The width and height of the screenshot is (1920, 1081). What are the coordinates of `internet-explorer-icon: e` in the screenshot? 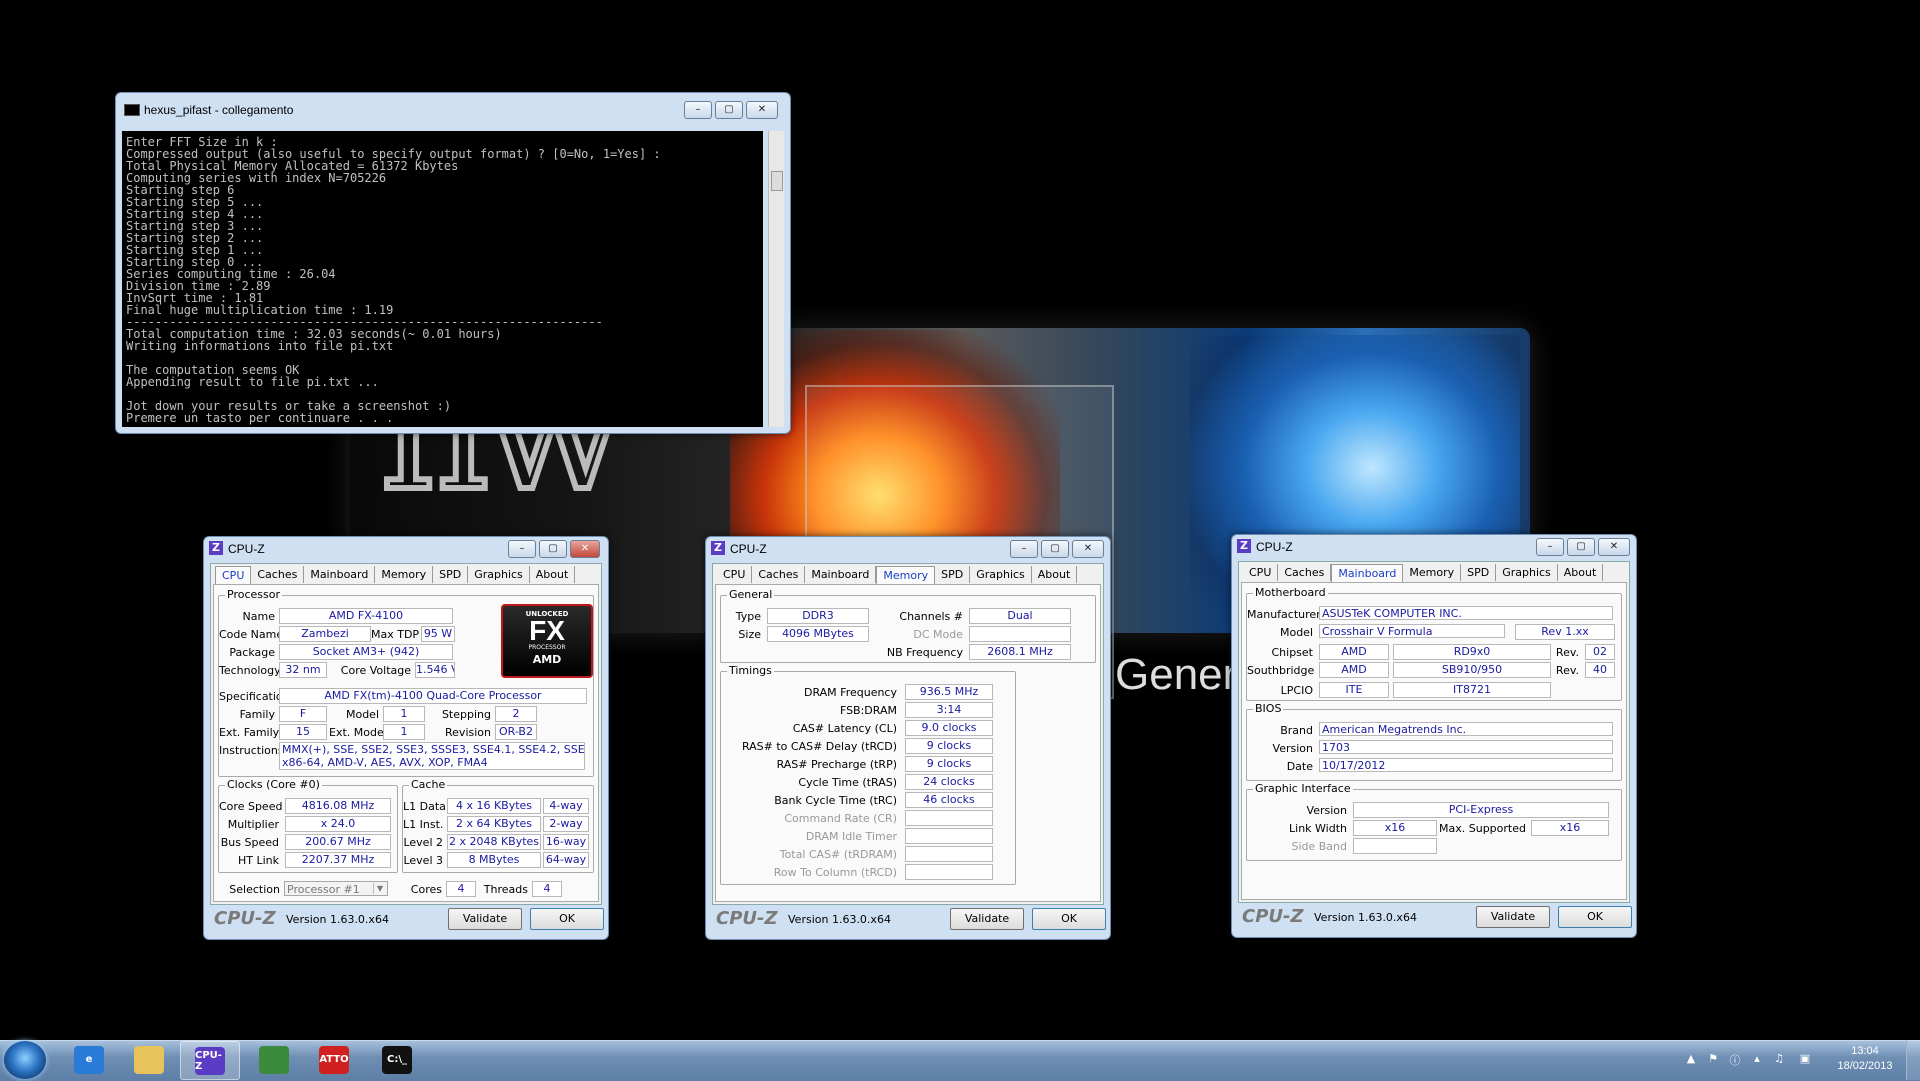 It's located at (89, 1059).